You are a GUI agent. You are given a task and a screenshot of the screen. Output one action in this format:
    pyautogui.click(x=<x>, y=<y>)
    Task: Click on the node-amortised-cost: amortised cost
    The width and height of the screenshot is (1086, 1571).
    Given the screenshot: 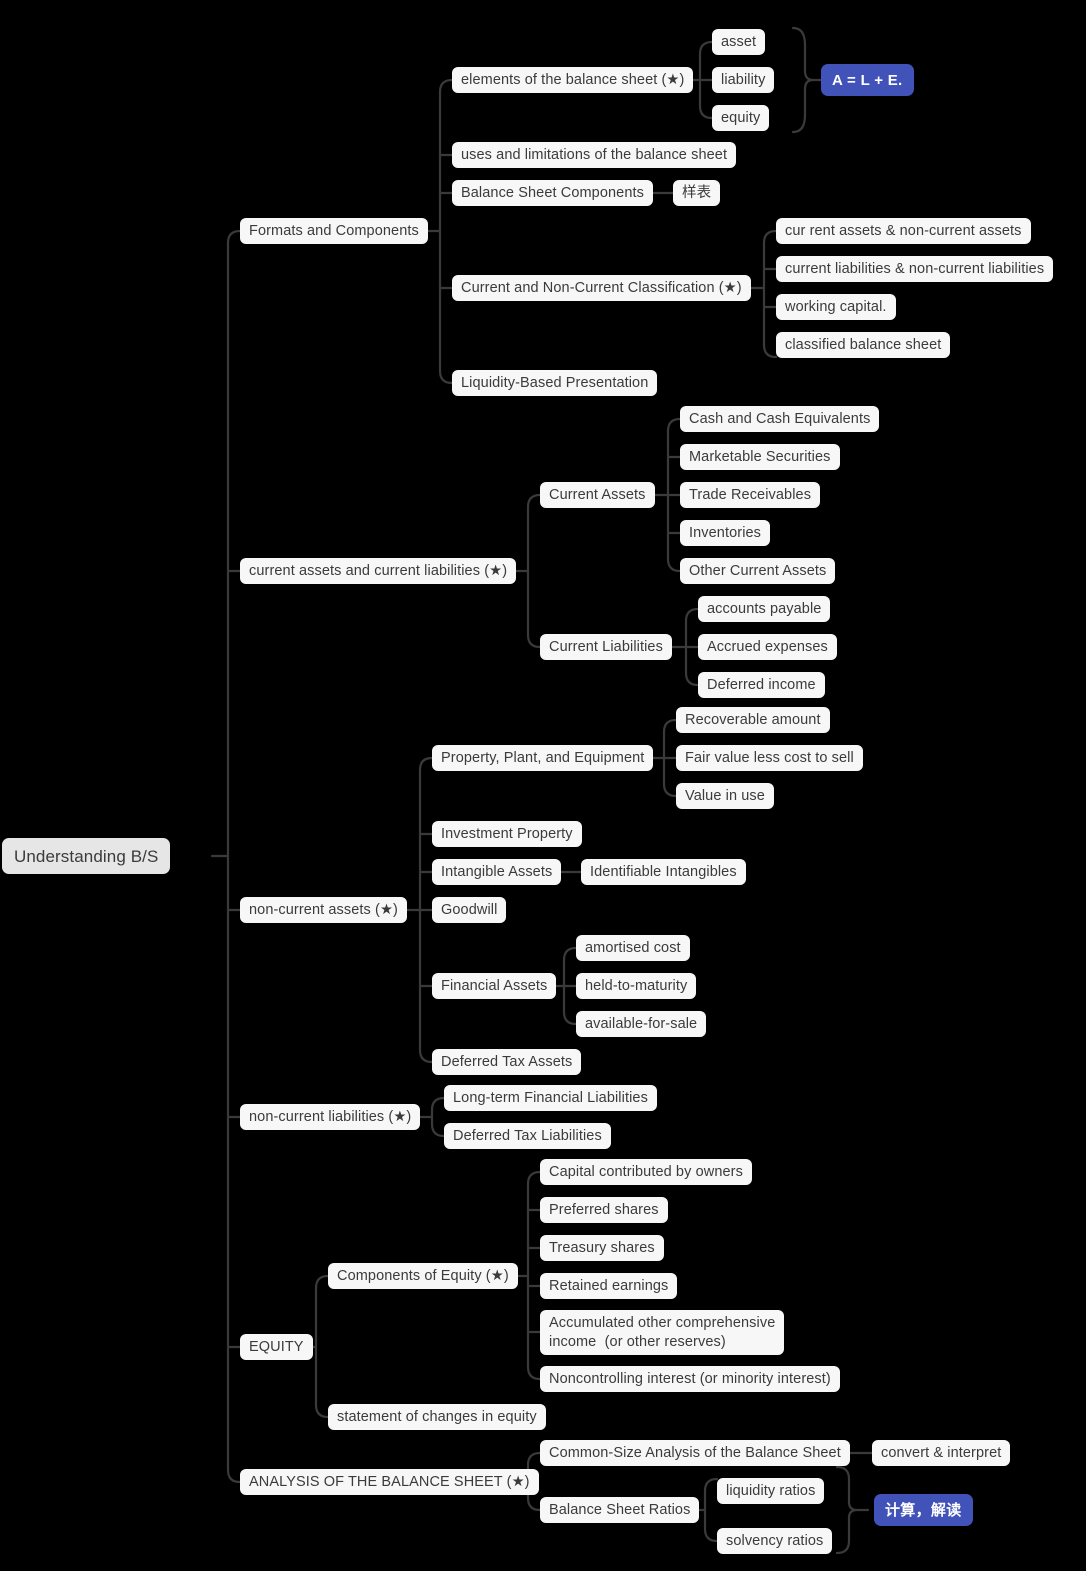 What is the action you would take?
    pyautogui.click(x=633, y=948)
    